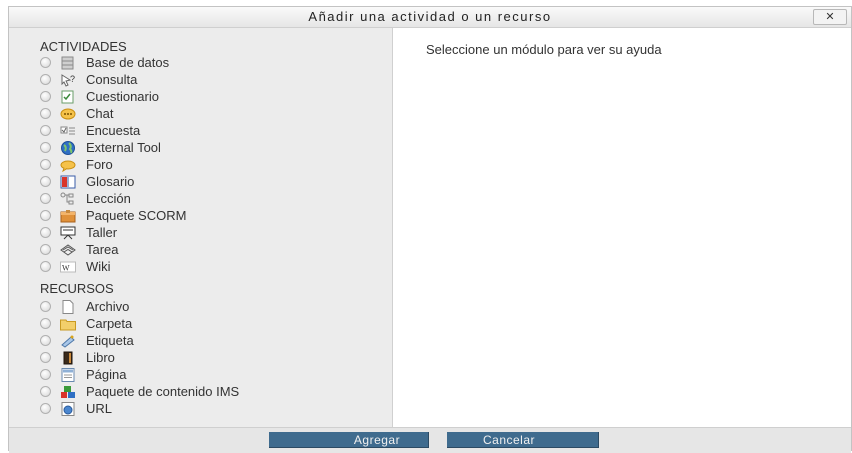 The image size is (852, 453). I want to click on close-icon: ✕, so click(830, 17).